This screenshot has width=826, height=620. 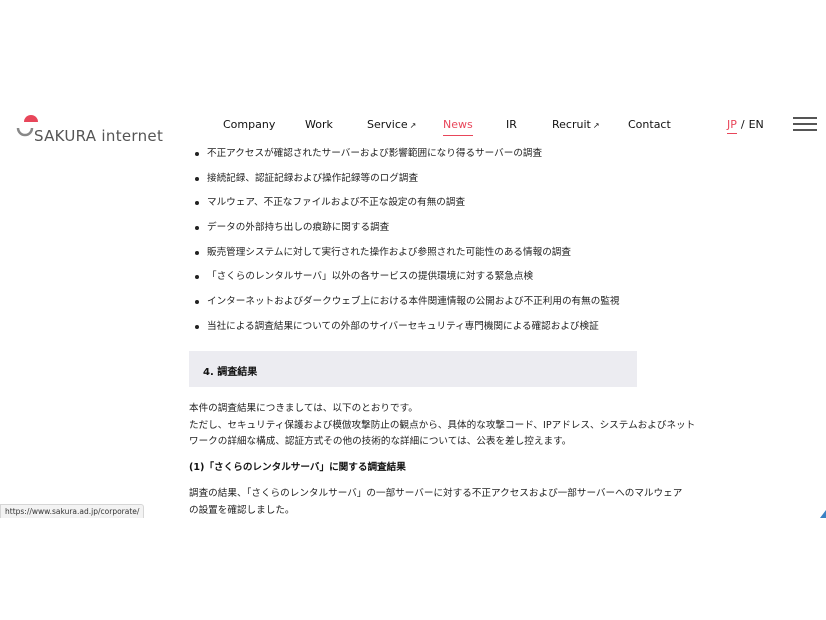 What do you see at coordinates (72, 511) in the screenshot?
I see `status-bar-url: https://www.sakura.ad.jp/corporate/` at bounding box center [72, 511].